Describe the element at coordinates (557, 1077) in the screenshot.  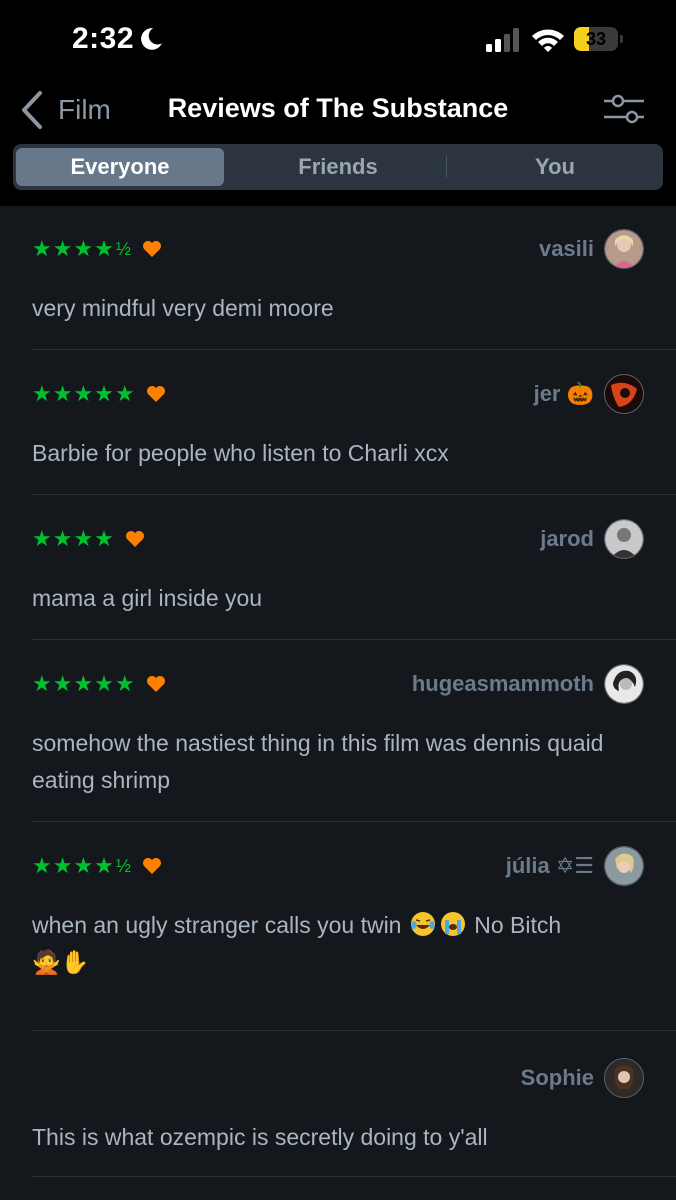
I see `username: Sophie` at that location.